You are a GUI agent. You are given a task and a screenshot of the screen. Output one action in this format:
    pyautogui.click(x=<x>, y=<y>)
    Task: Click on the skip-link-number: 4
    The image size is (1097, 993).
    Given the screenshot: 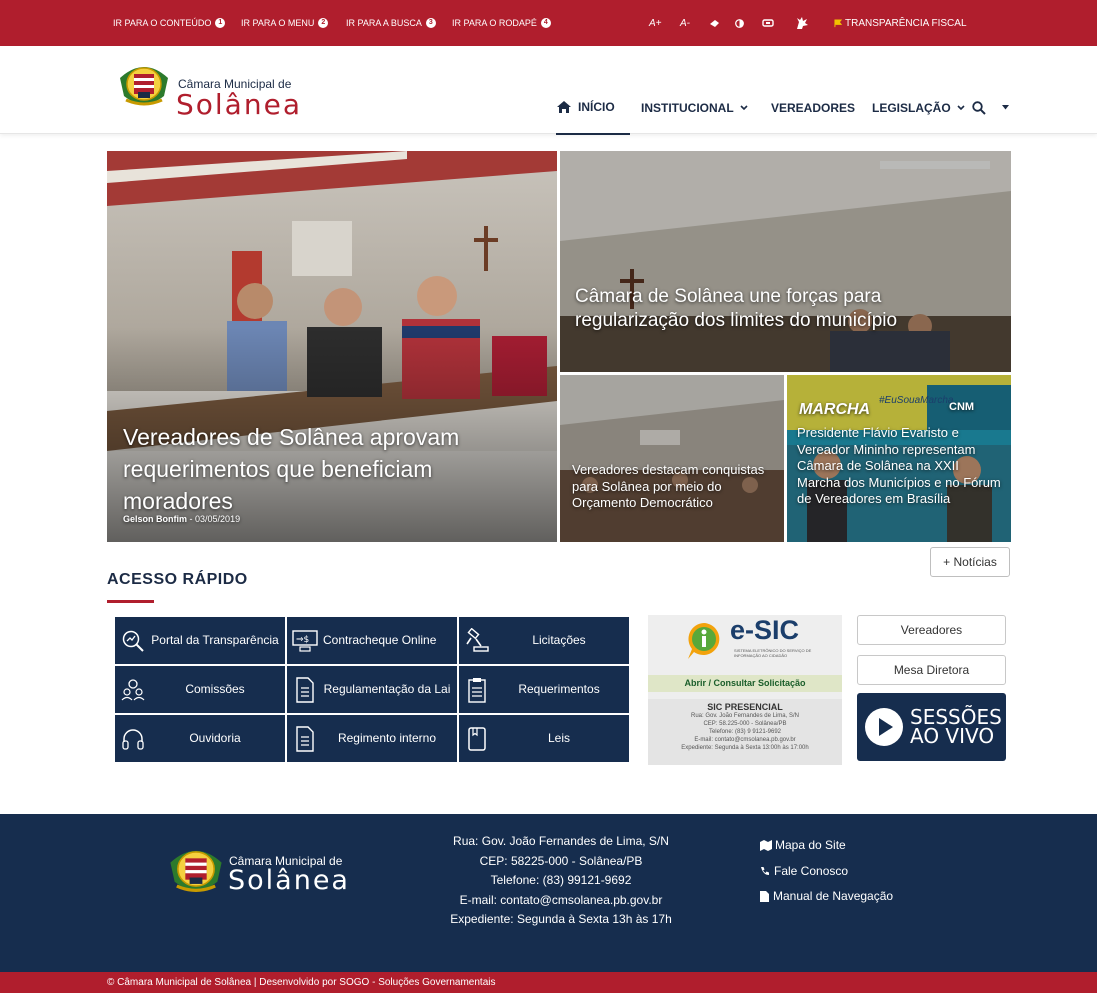 What is the action you would take?
    pyautogui.click(x=545, y=23)
    